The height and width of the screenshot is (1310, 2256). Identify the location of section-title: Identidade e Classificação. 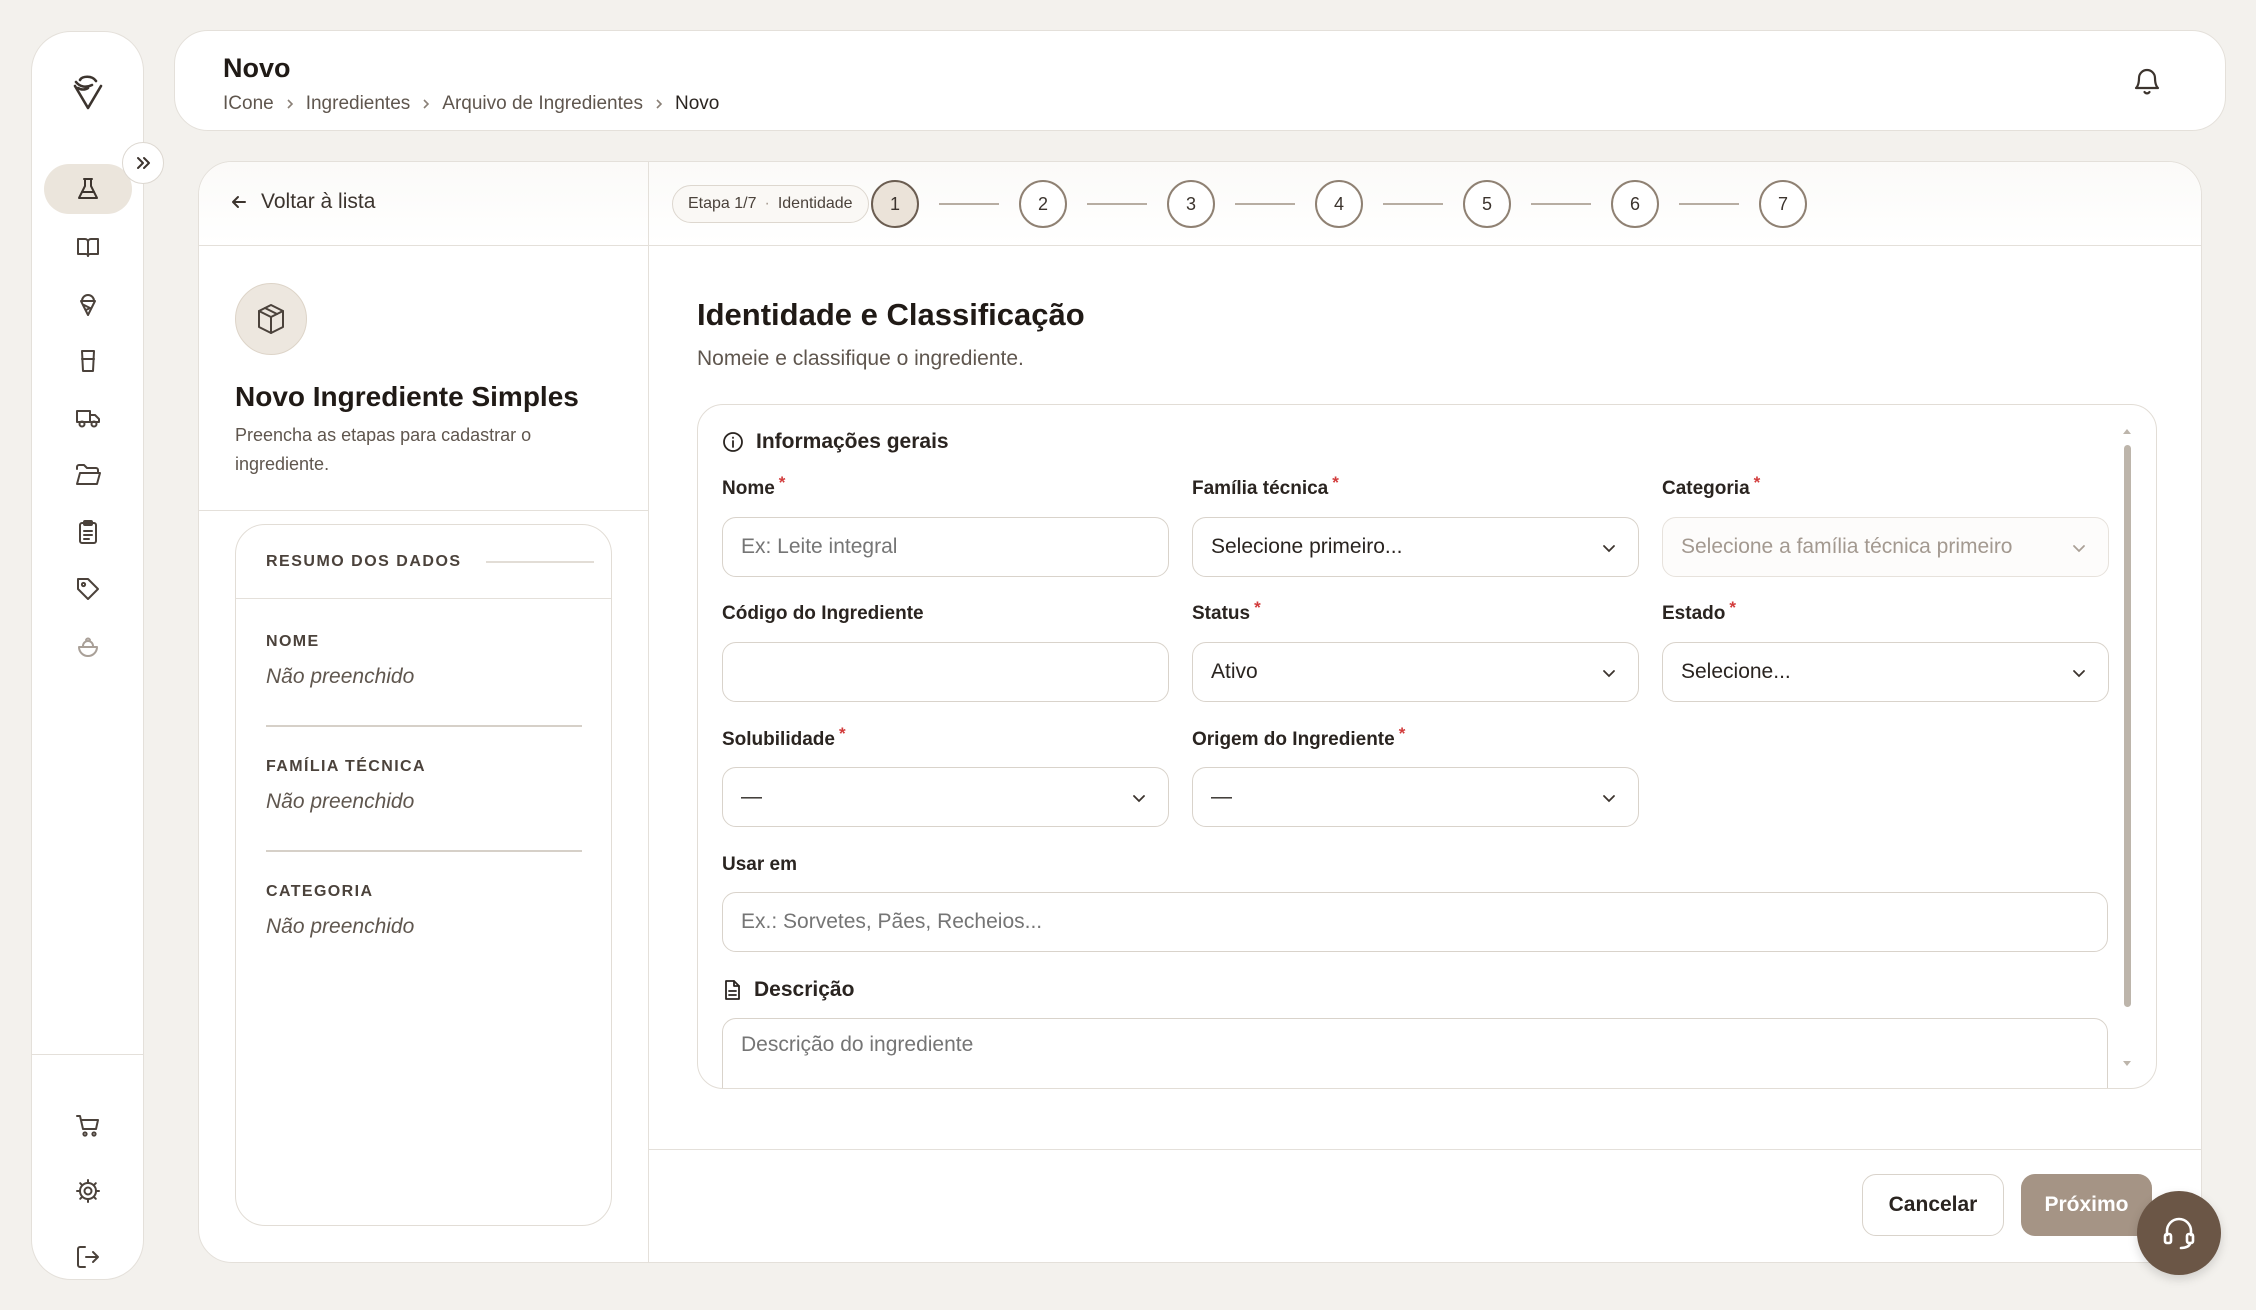
(891, 314).